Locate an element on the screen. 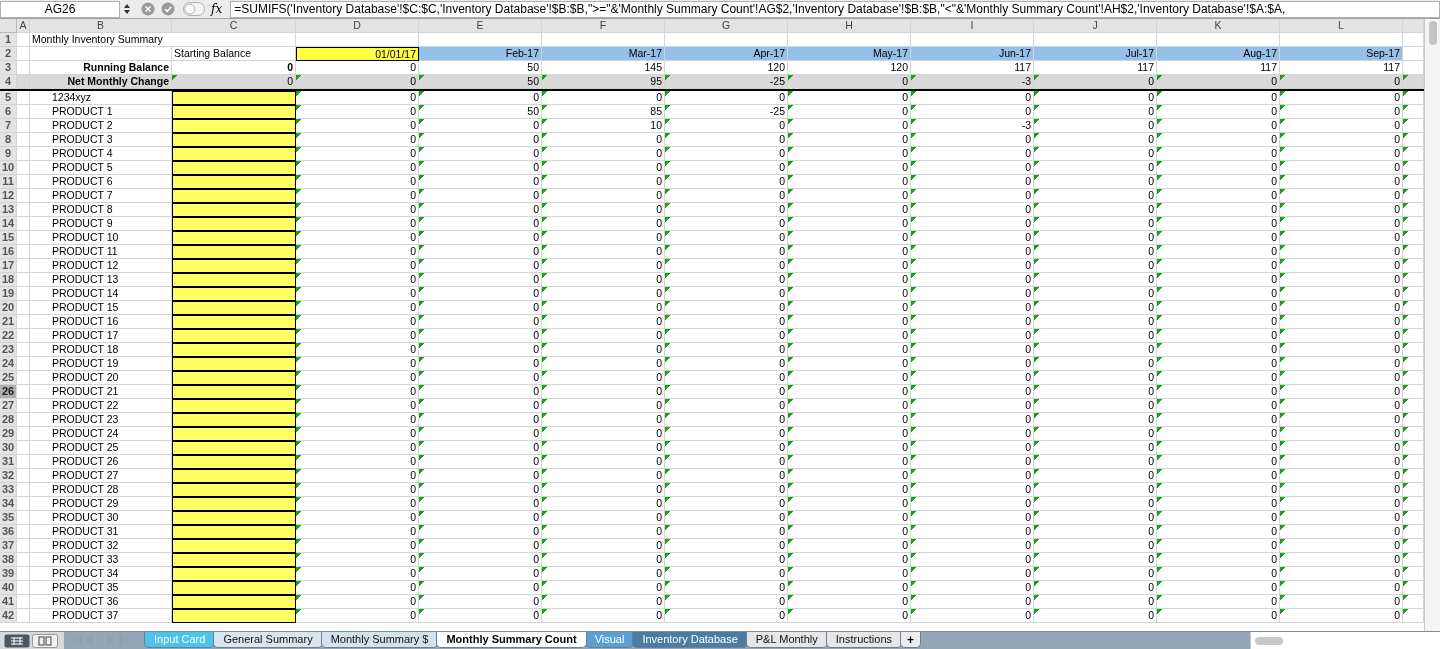 The image size is (1440, 649). row-header: 29 is located at coordinates (8, 434).